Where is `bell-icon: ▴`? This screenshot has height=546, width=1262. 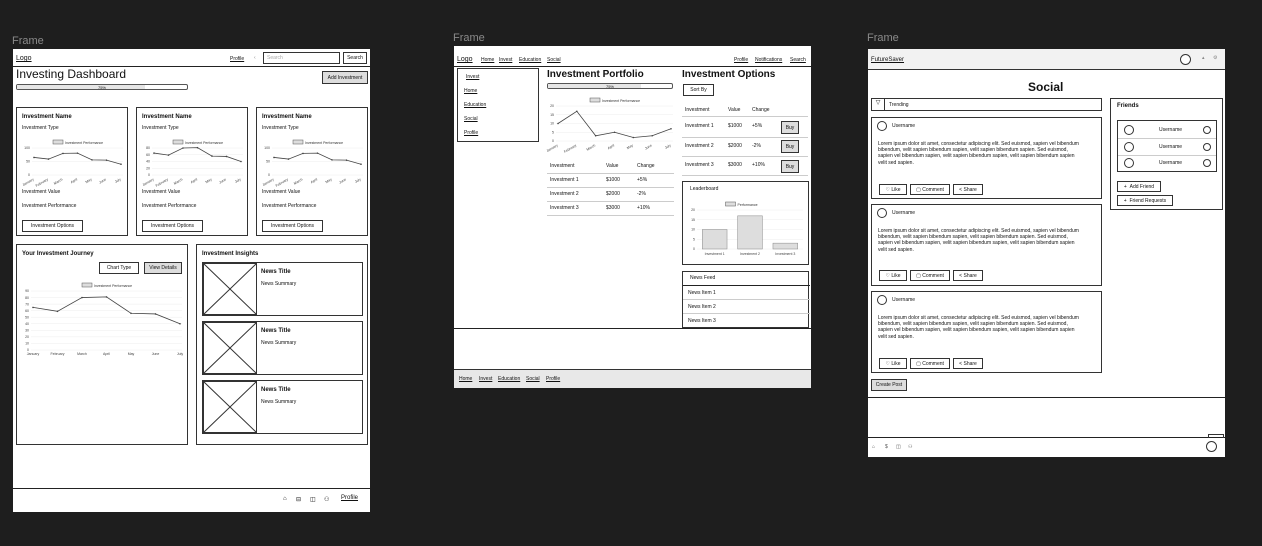
bell-icon: ▴ is located at coordinates (1203, 58).